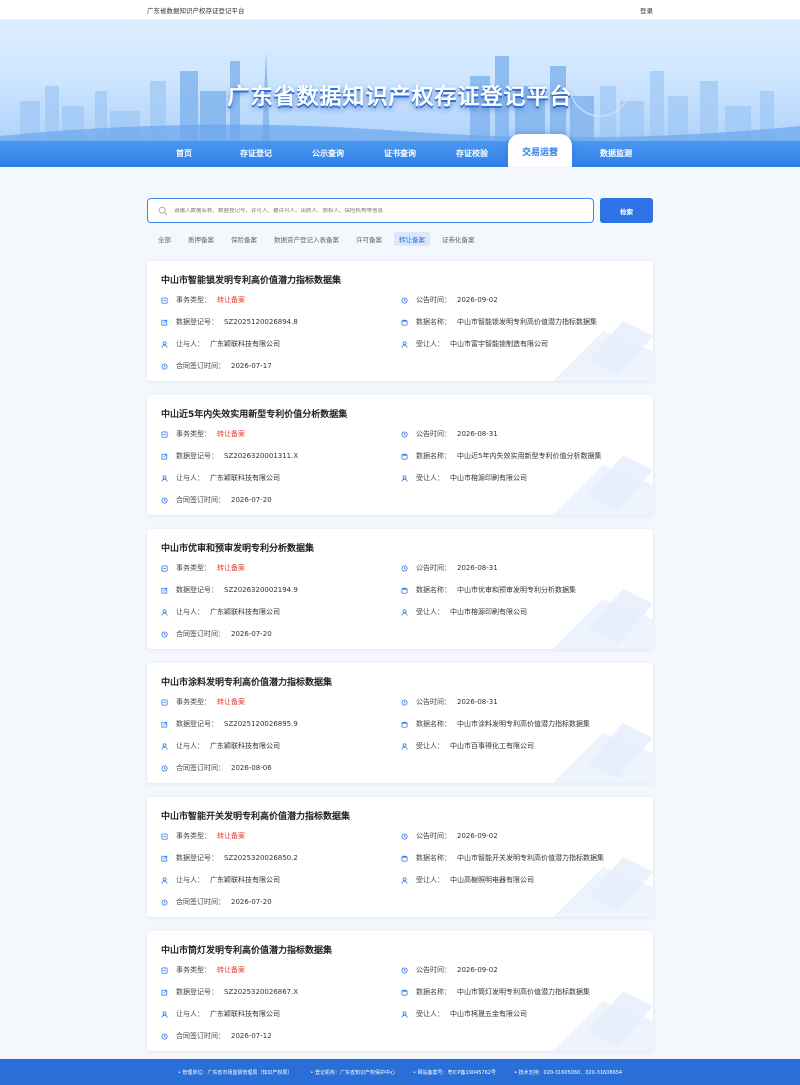 The image size is (800, 1085). Describe the element at coordinates (400, 154) in the screenshot. I see `nav-certificate-query: 证书查询` at that location.